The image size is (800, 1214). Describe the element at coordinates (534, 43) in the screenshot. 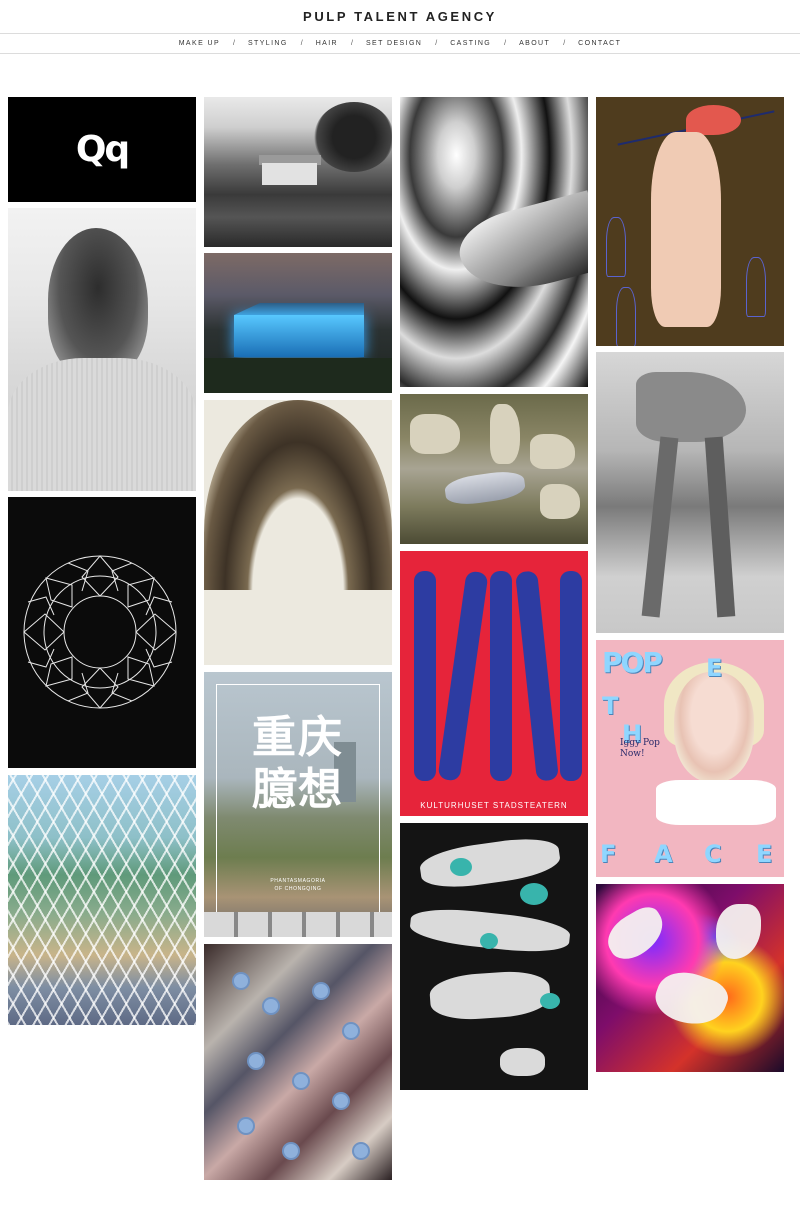

I see `nav-item-about: ABOUT` at that location.